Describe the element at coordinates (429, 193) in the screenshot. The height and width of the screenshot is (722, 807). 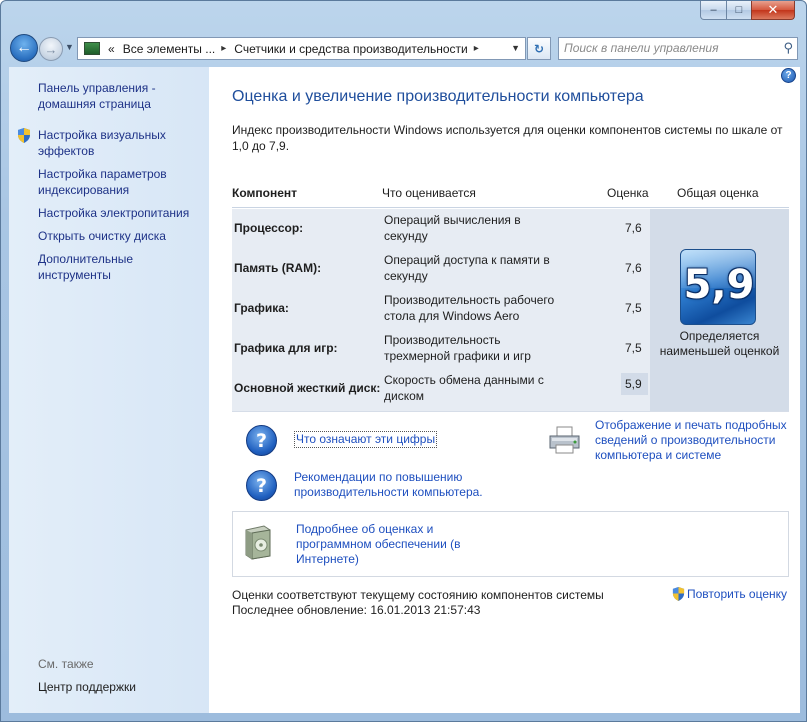
I see `header-what: Что оценивается` at that location.